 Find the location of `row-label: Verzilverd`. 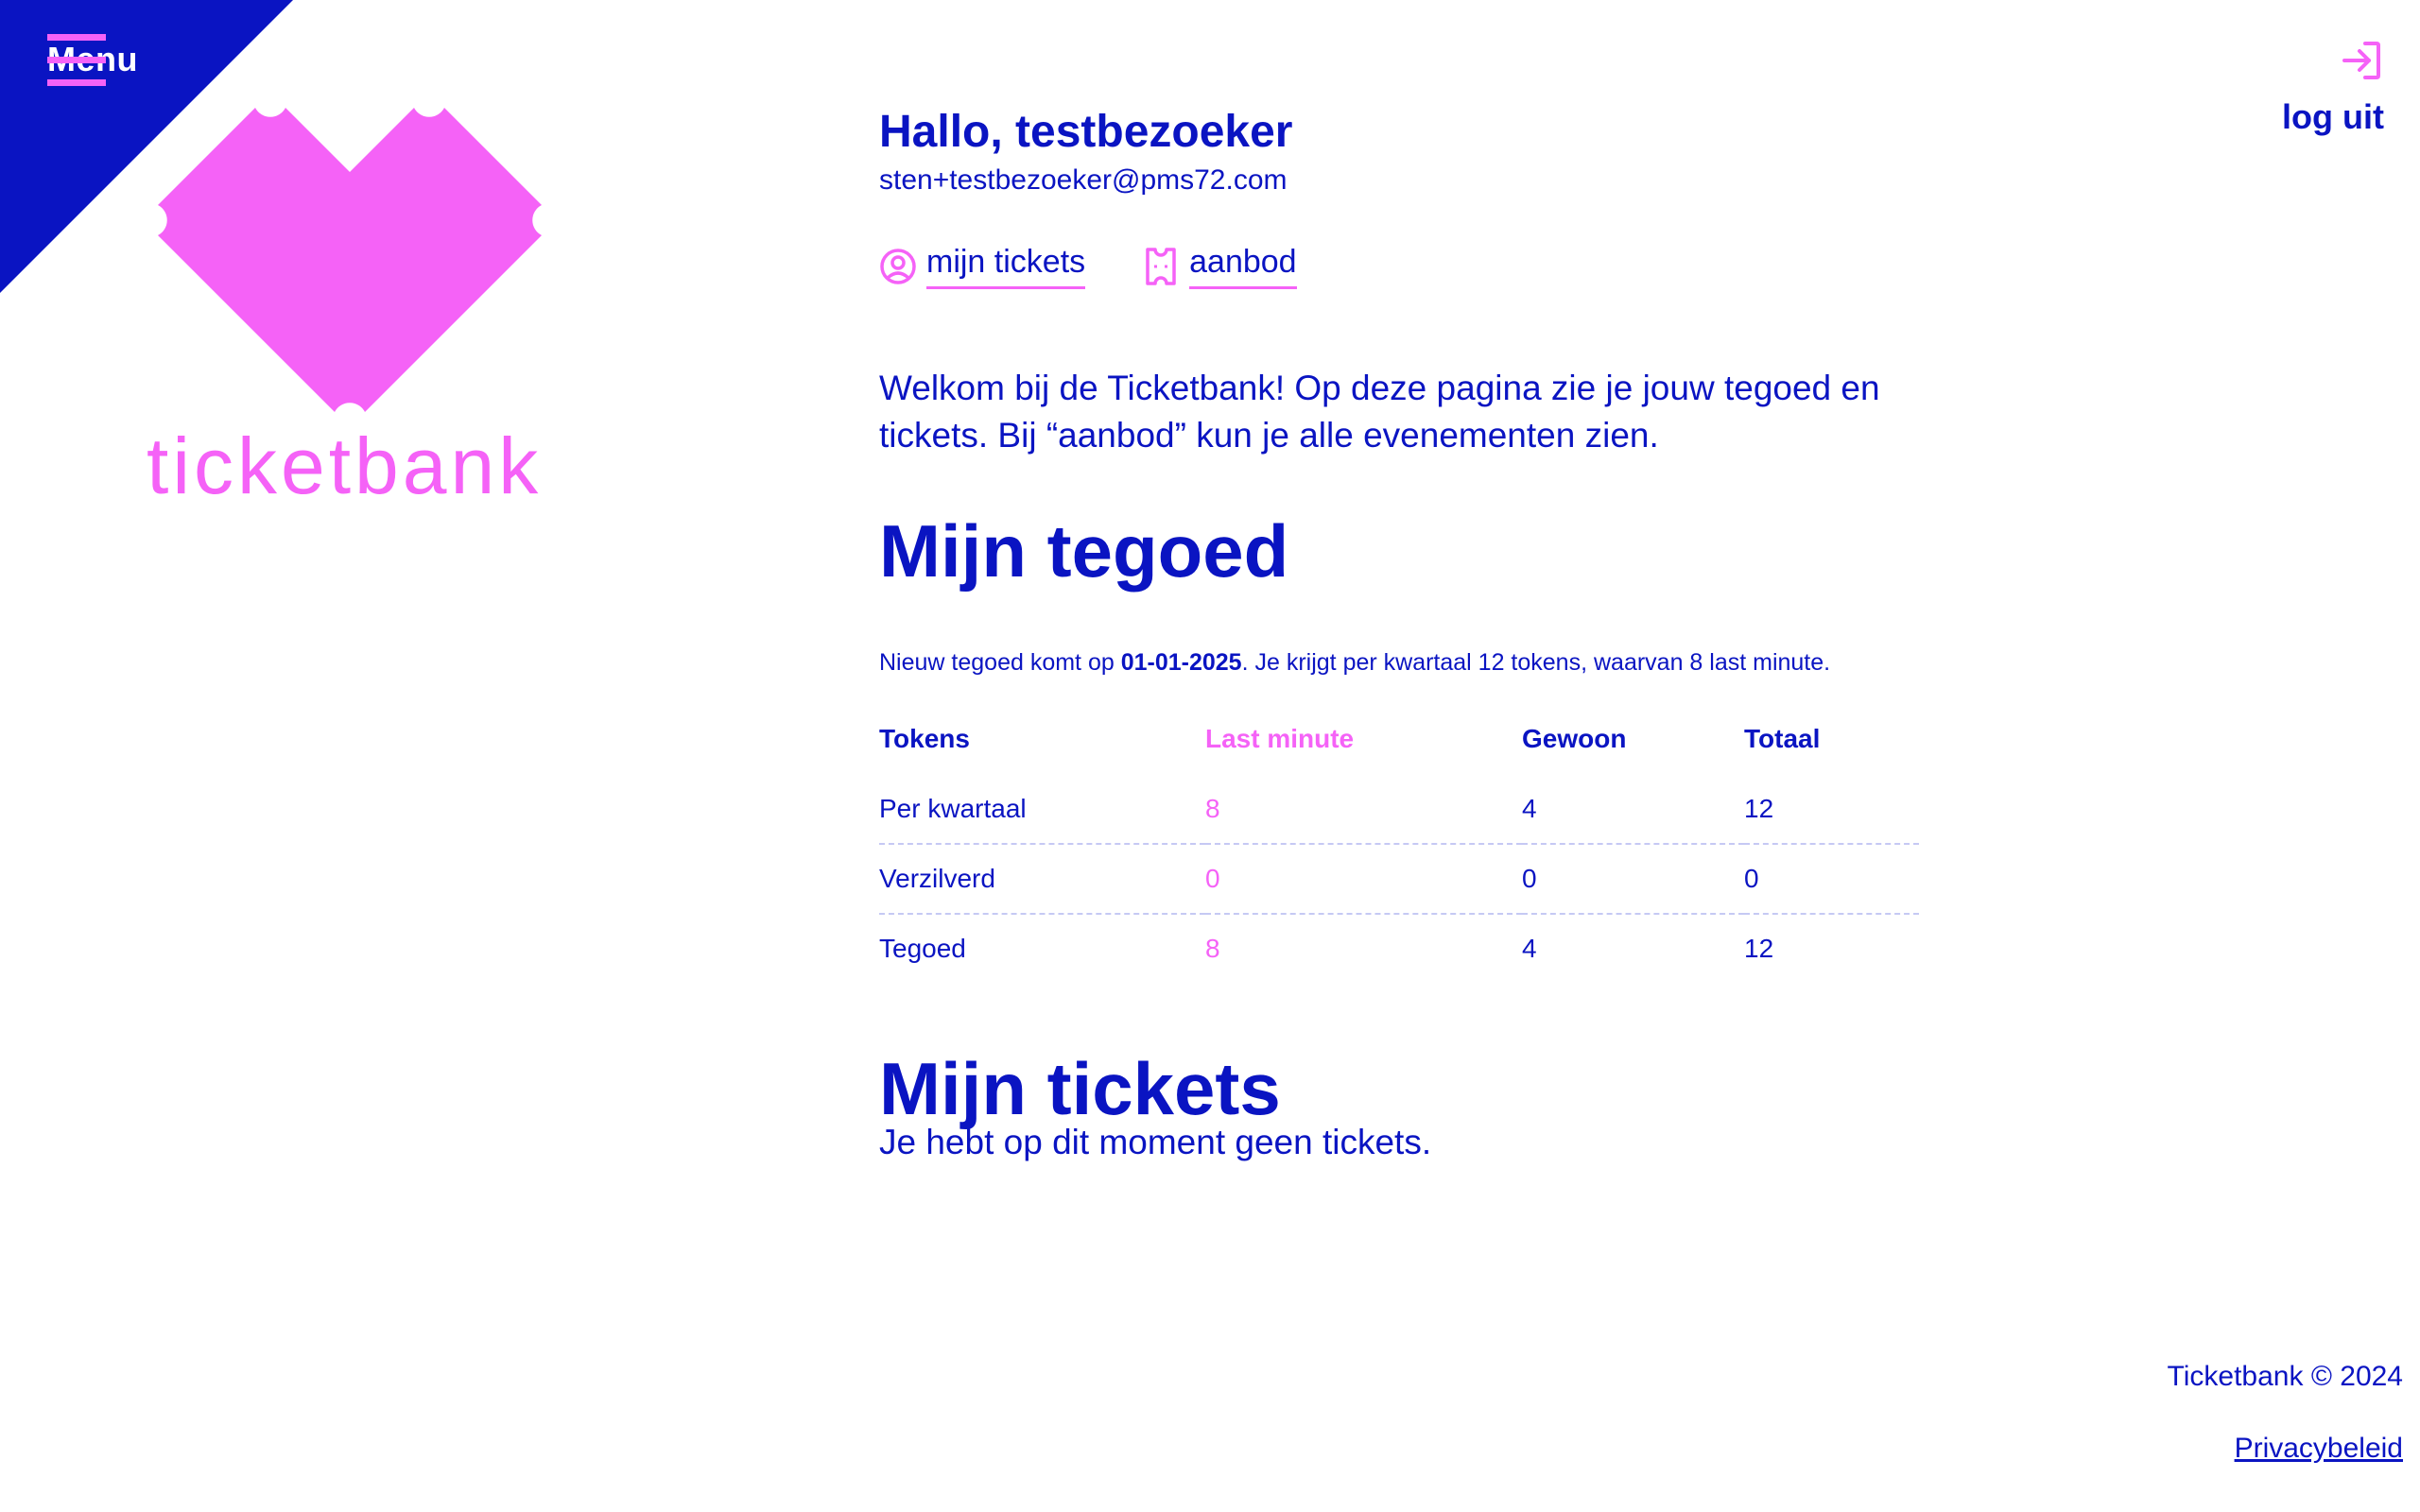

row-label: Verzilverd is located at coordinates (1042, 878).